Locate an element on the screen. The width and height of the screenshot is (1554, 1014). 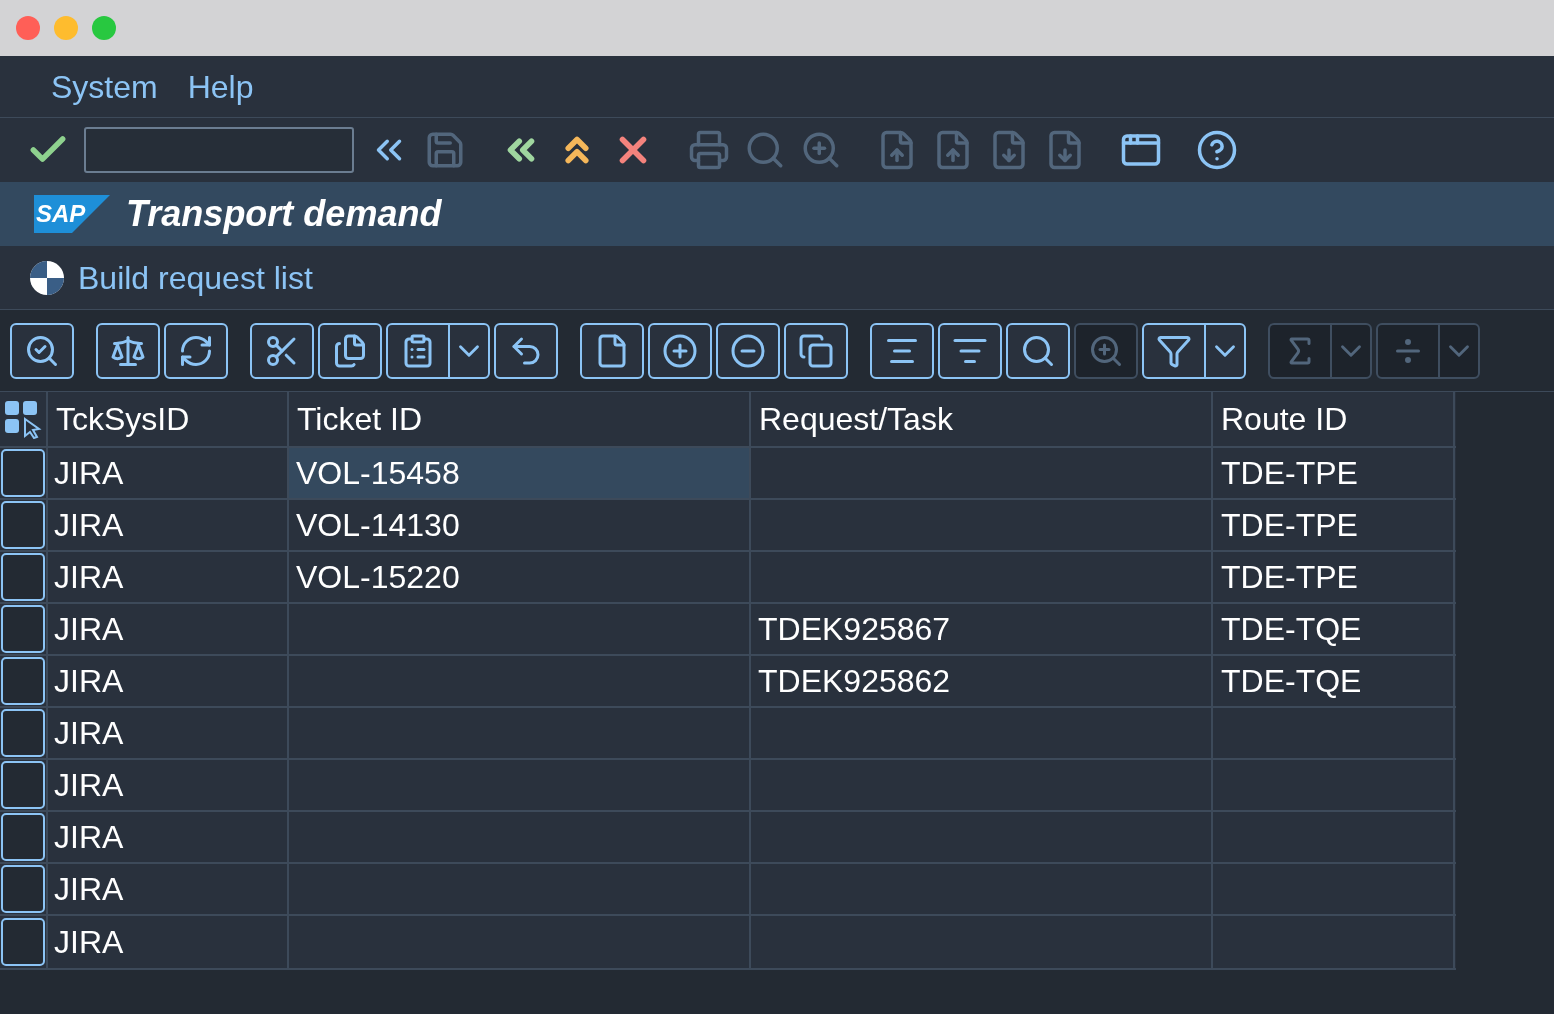
column-header: TckSysID is located at coordinates (123, 419).